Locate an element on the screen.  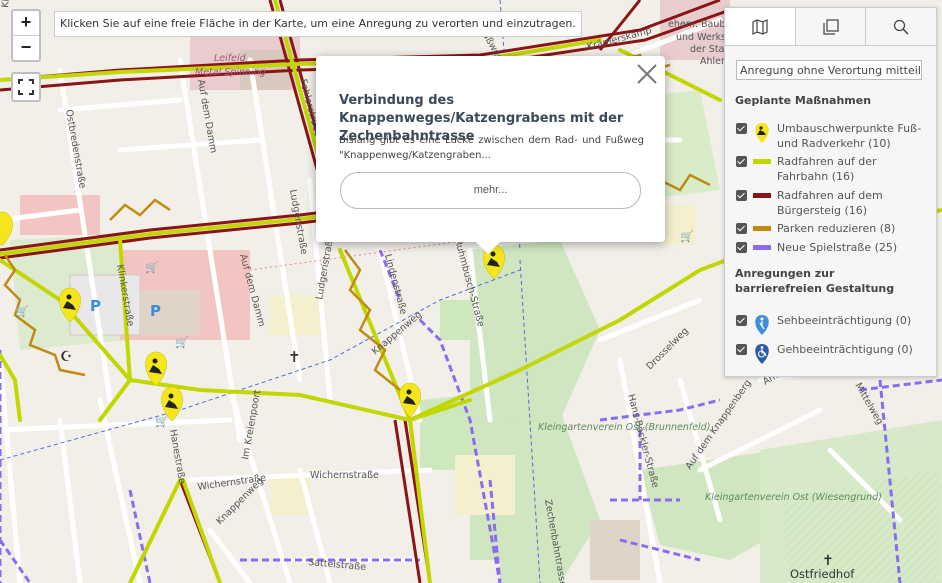
legend-item-sidewalk-bike: Radfahren auf dem Bürgersteig (16) is located at coordinates (832, 203).